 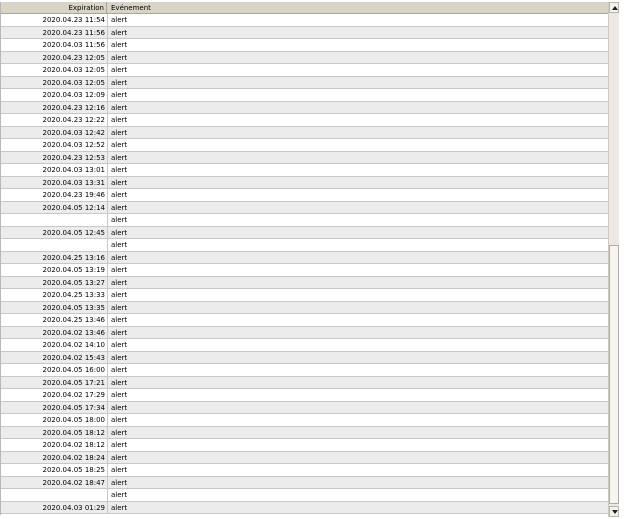 What do you see at coordinates (305, 457) in the screenshot?
I see `table-row: 2020.04.02 18:24 alert` at bounding box center [305, 457].